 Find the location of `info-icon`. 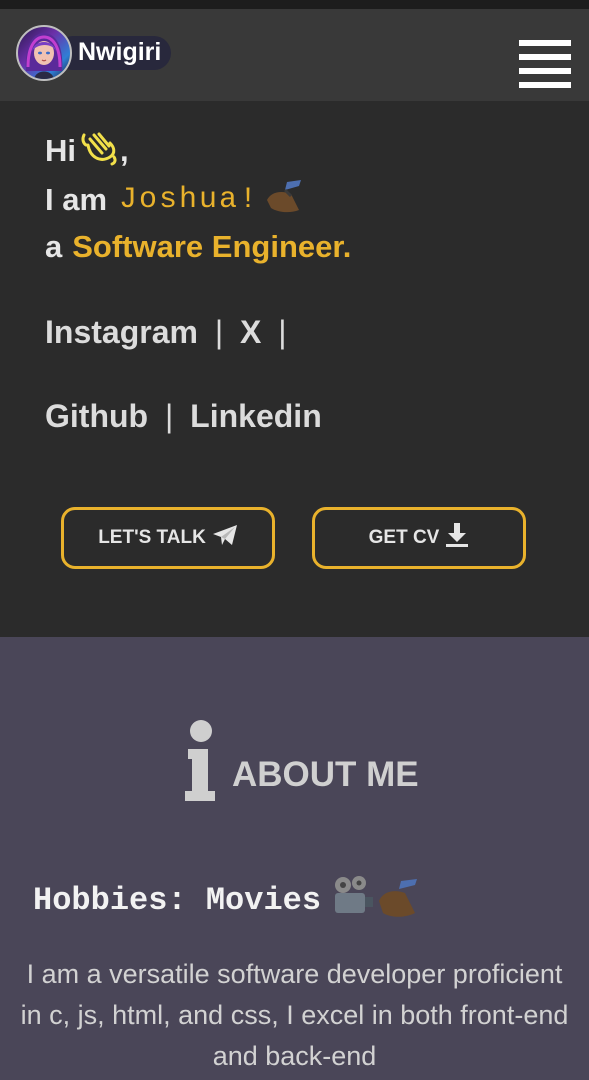

info-icon is located at coordinates (200, 760).